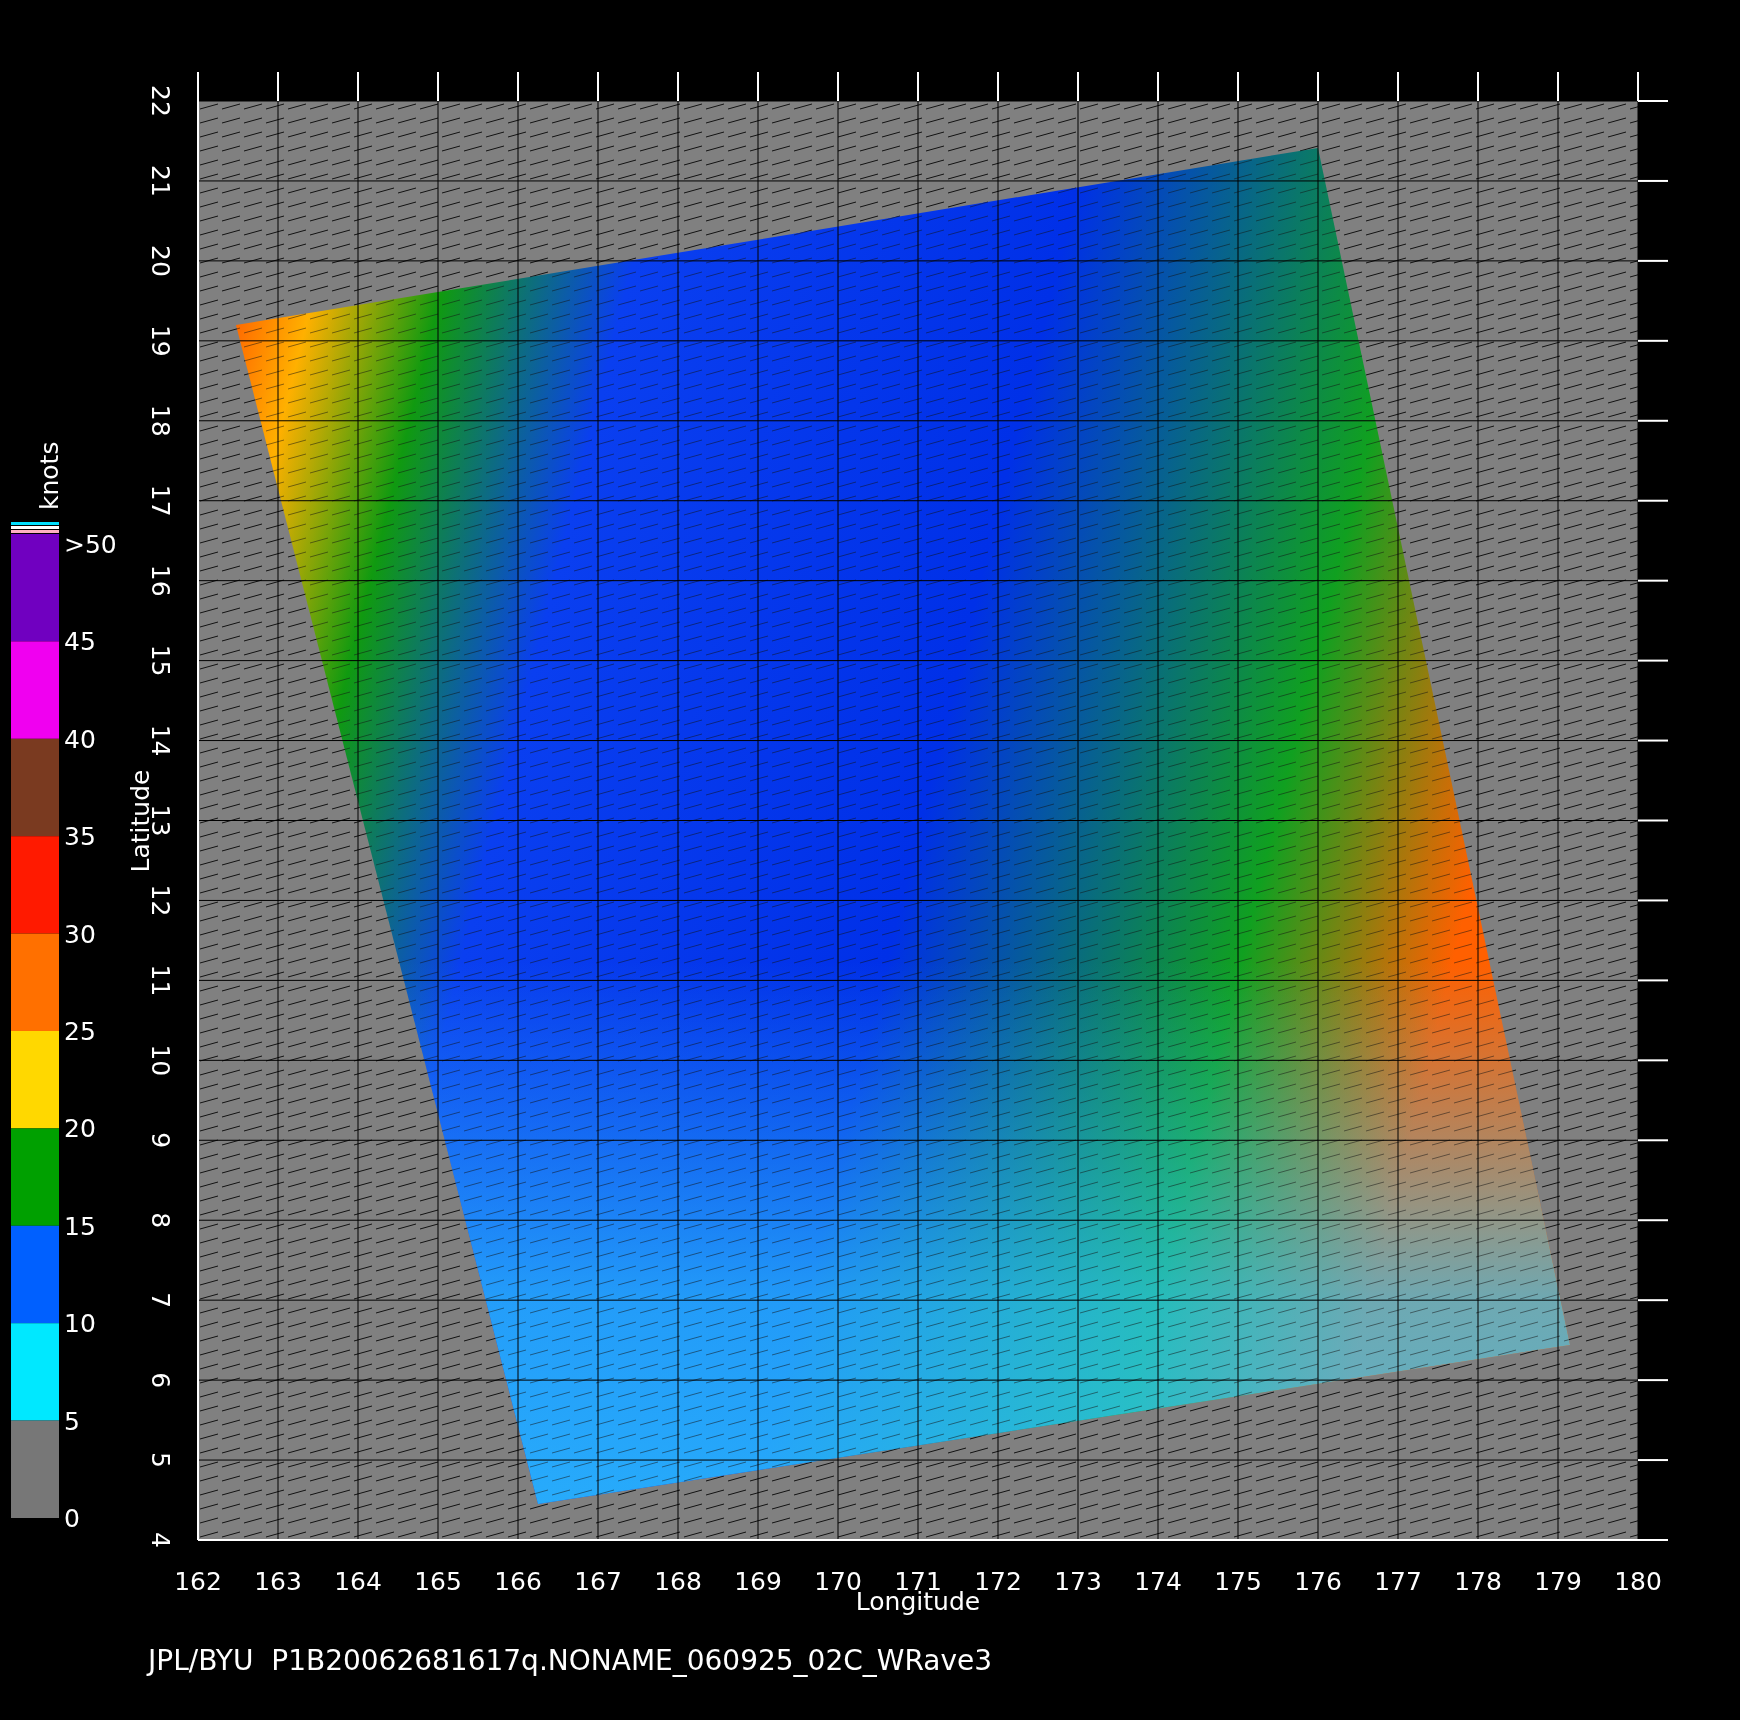 The image size is (1740, 1720). I want to click on colorbar-label: 20, so click(80, 1129).